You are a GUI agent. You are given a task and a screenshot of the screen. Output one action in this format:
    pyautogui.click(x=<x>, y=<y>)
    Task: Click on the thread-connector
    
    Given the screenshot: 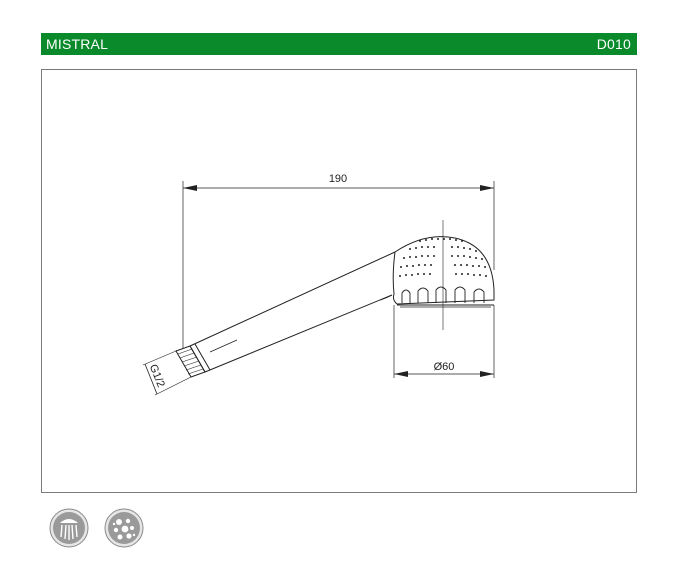 What is the action you would take?
    pyautogui.click(x=190, y=361)
    